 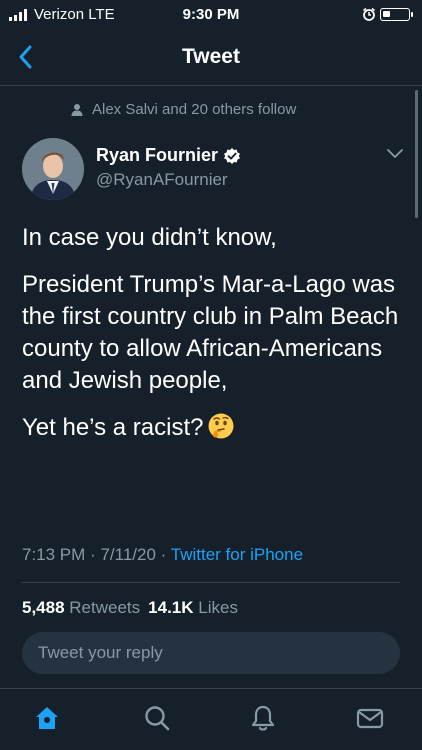 I want to click on tweet-paragraph: Yet he’s a racist?, so click(x=113, y=427).